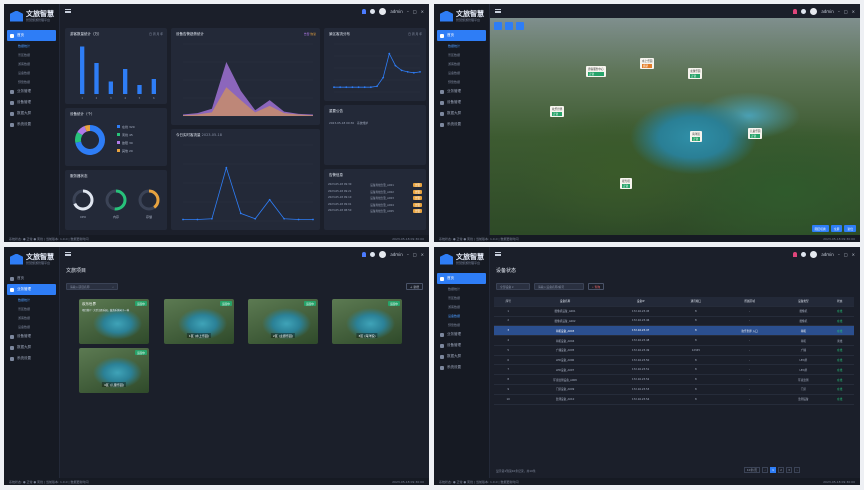 This screenshot has width=864, height=490. Describe the element at coordinates (797, 470) in the screenshot. I see `next-page-button: ›` at that location.